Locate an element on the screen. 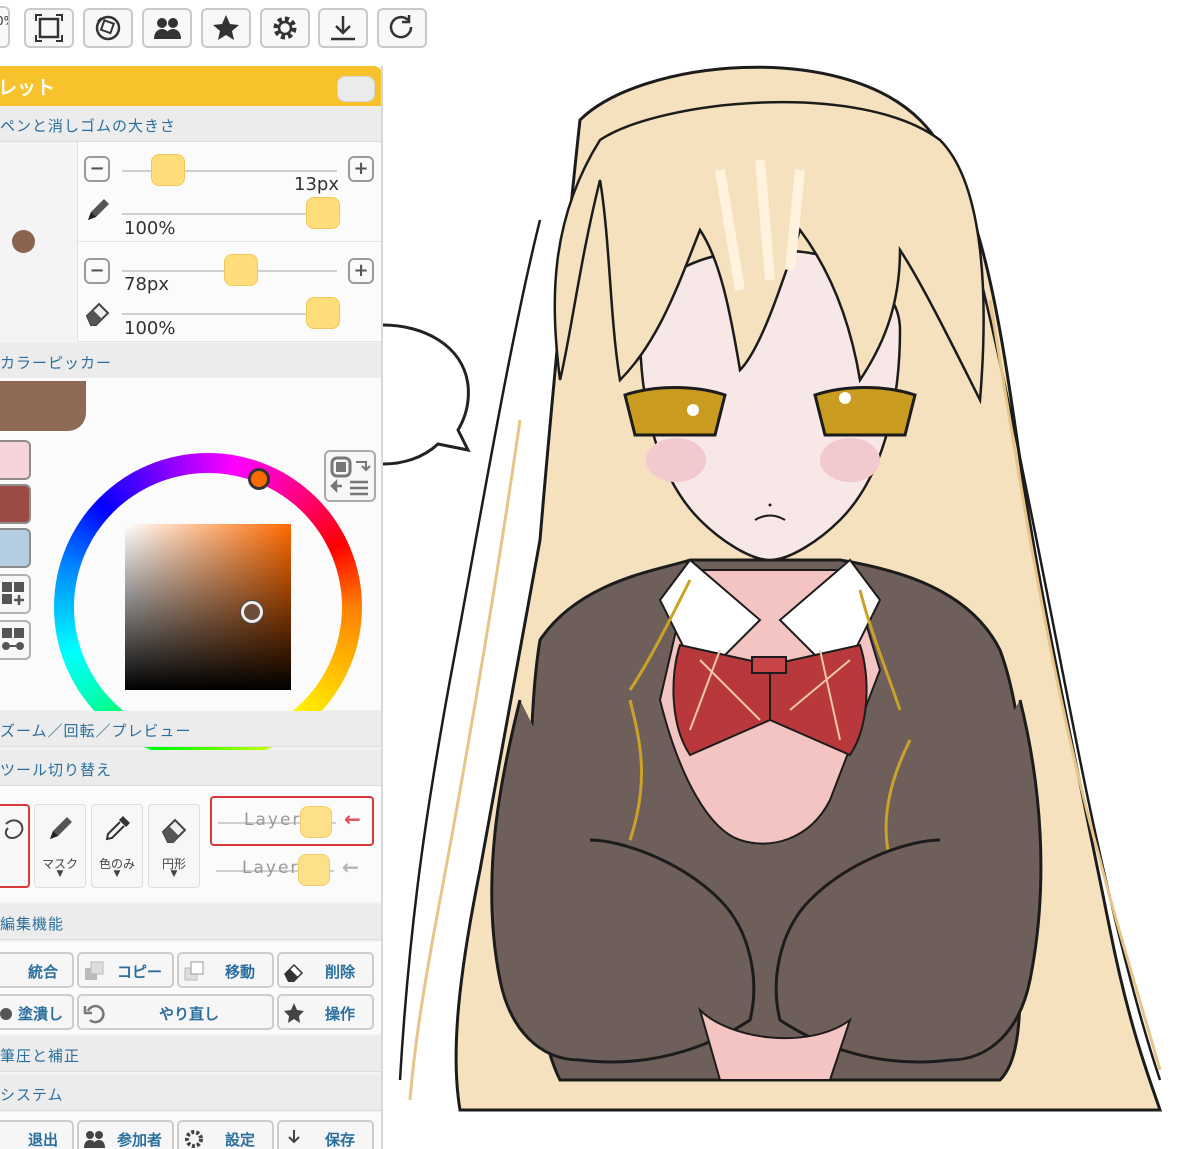 The image size is (1200, 1149). eye-left is located at coordinates (675, 411).